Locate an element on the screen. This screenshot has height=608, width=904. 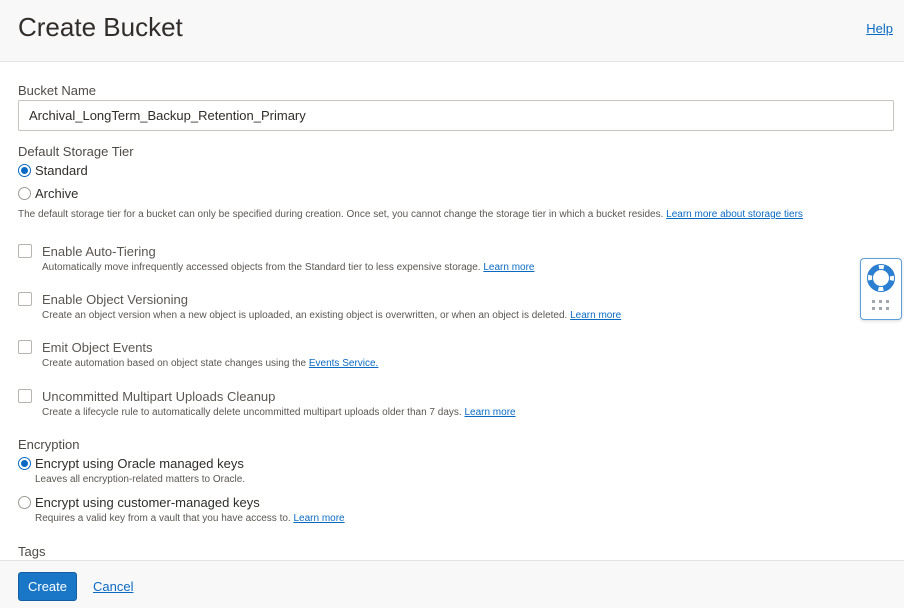
cancel-link: Cancel is located at coordinates (113, 586).